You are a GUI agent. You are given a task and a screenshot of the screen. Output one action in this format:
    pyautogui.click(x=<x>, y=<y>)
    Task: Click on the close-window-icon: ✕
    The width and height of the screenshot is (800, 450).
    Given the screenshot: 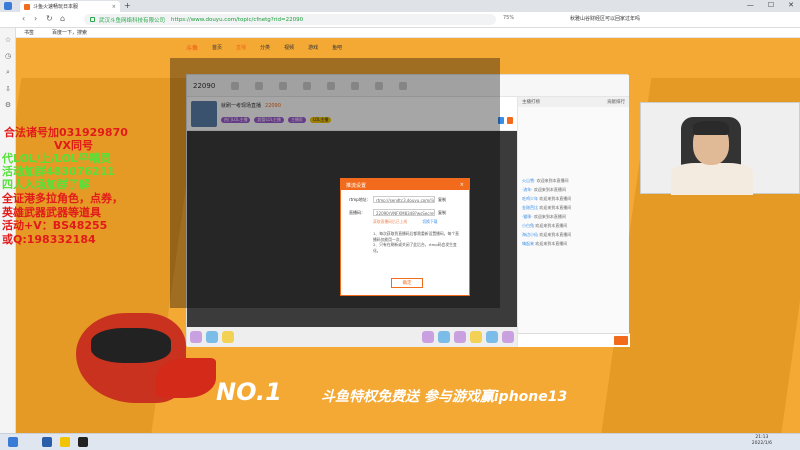 What is the action you would take?
    pyautogui.click(x=791, y=5)
    